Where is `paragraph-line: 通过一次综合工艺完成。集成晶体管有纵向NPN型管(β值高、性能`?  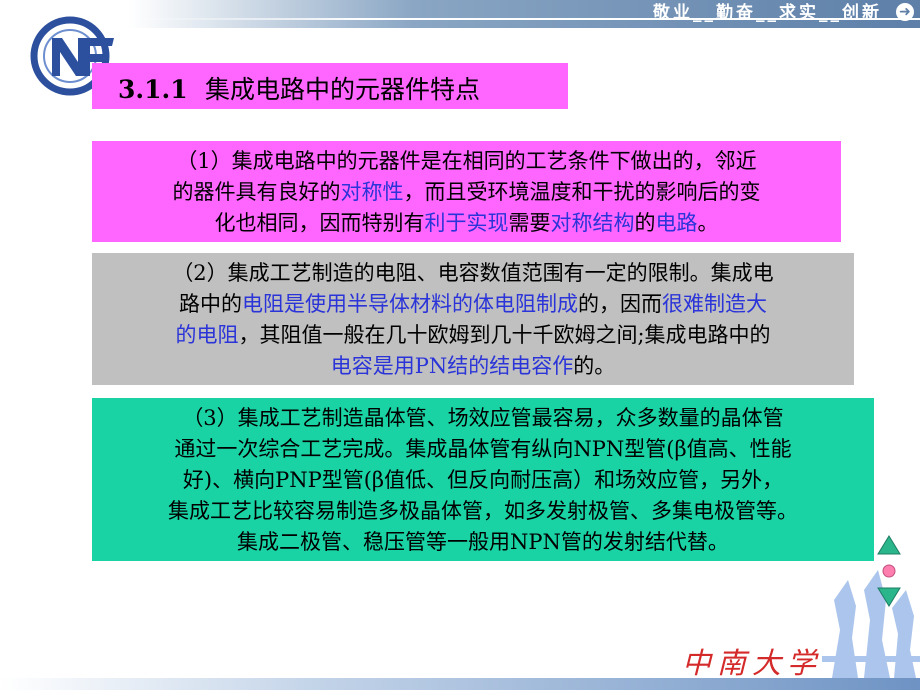 paragraph-line: 通过一次综合工艺完成。集成晶体管有纵向NPN型管(β值高、性能 is located at coordinates (483, 449).